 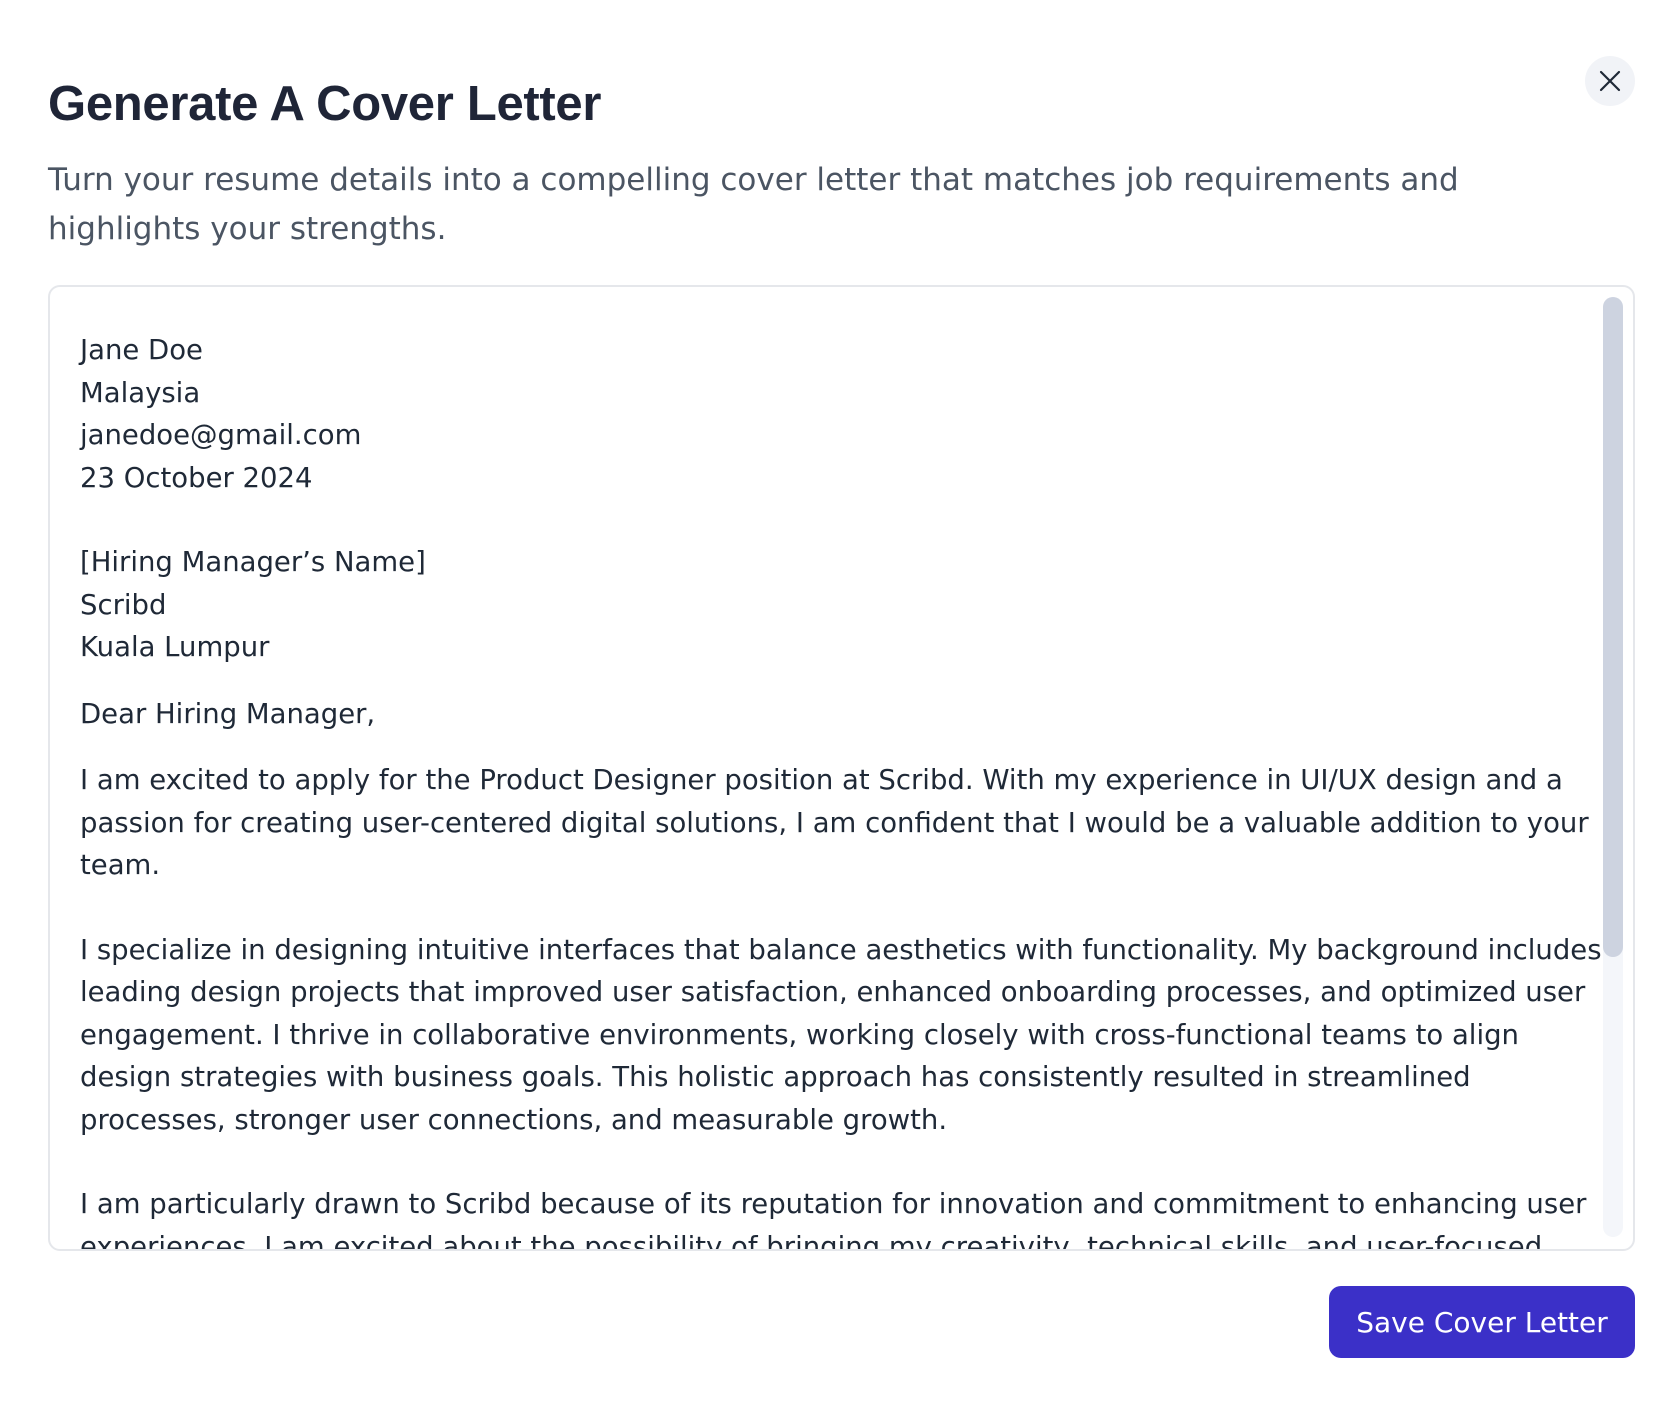 What do you see at coordinates (325, 104) in the screenshot?
I see `modal-title: Generate A Cover Letter` at bounding box center [325, 104].